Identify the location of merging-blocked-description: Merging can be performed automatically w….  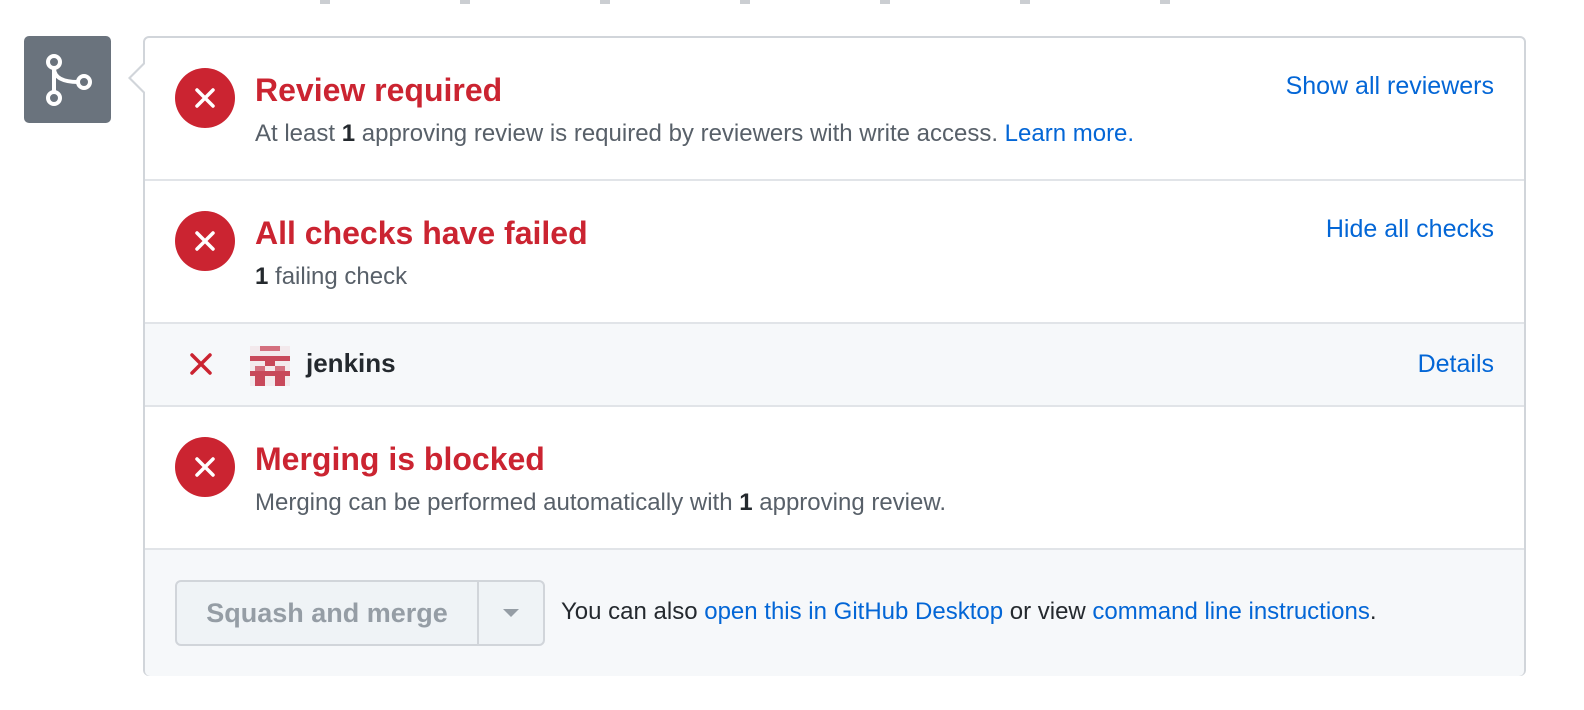
(600, 503).